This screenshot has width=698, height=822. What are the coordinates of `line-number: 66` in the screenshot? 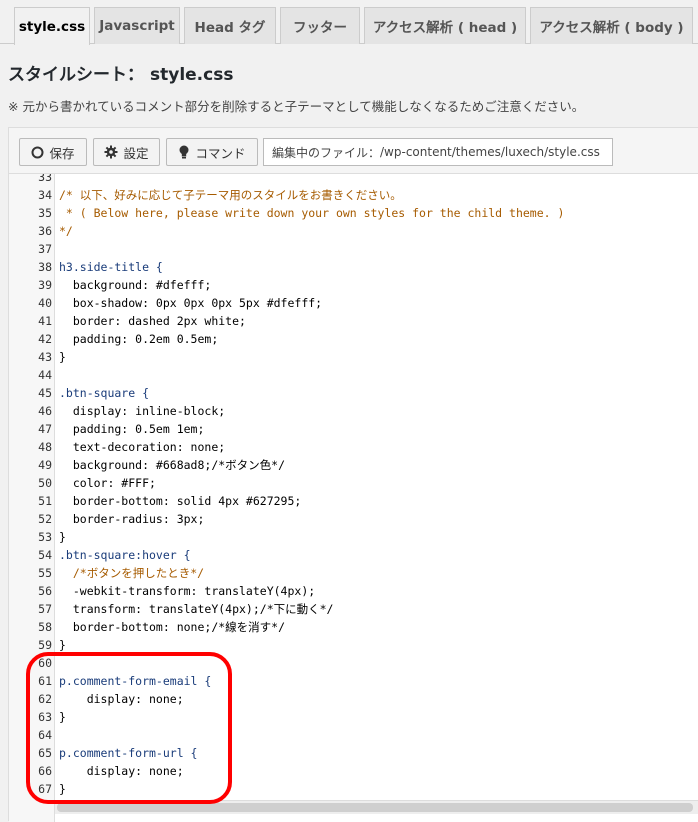 It's located at (45, 771).